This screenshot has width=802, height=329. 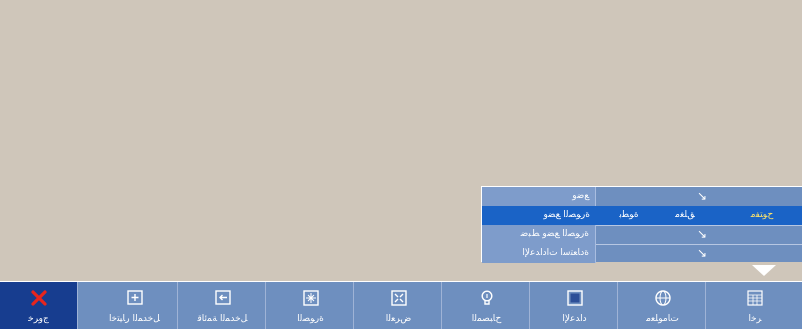 What do you see at coordinates (629, 215) in the screenshot?
I see `option-slow: ﺓﻮﻄﺑ` at bounding box center [629, 215].